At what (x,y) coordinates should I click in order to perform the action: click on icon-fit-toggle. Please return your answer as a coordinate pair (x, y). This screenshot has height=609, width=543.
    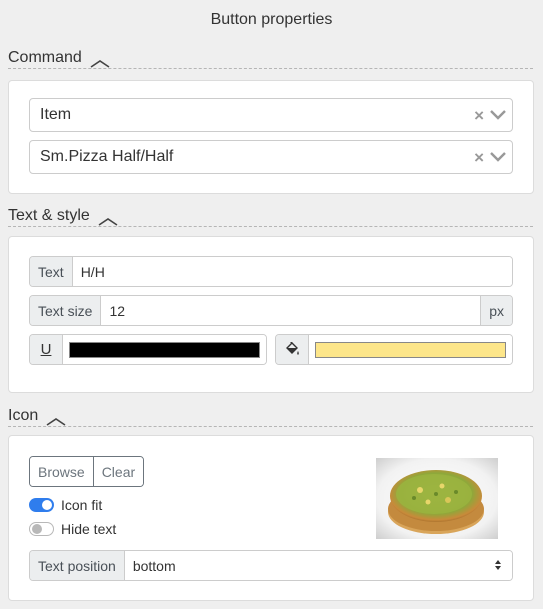
    Looking at the image, I should click on (41, 505).